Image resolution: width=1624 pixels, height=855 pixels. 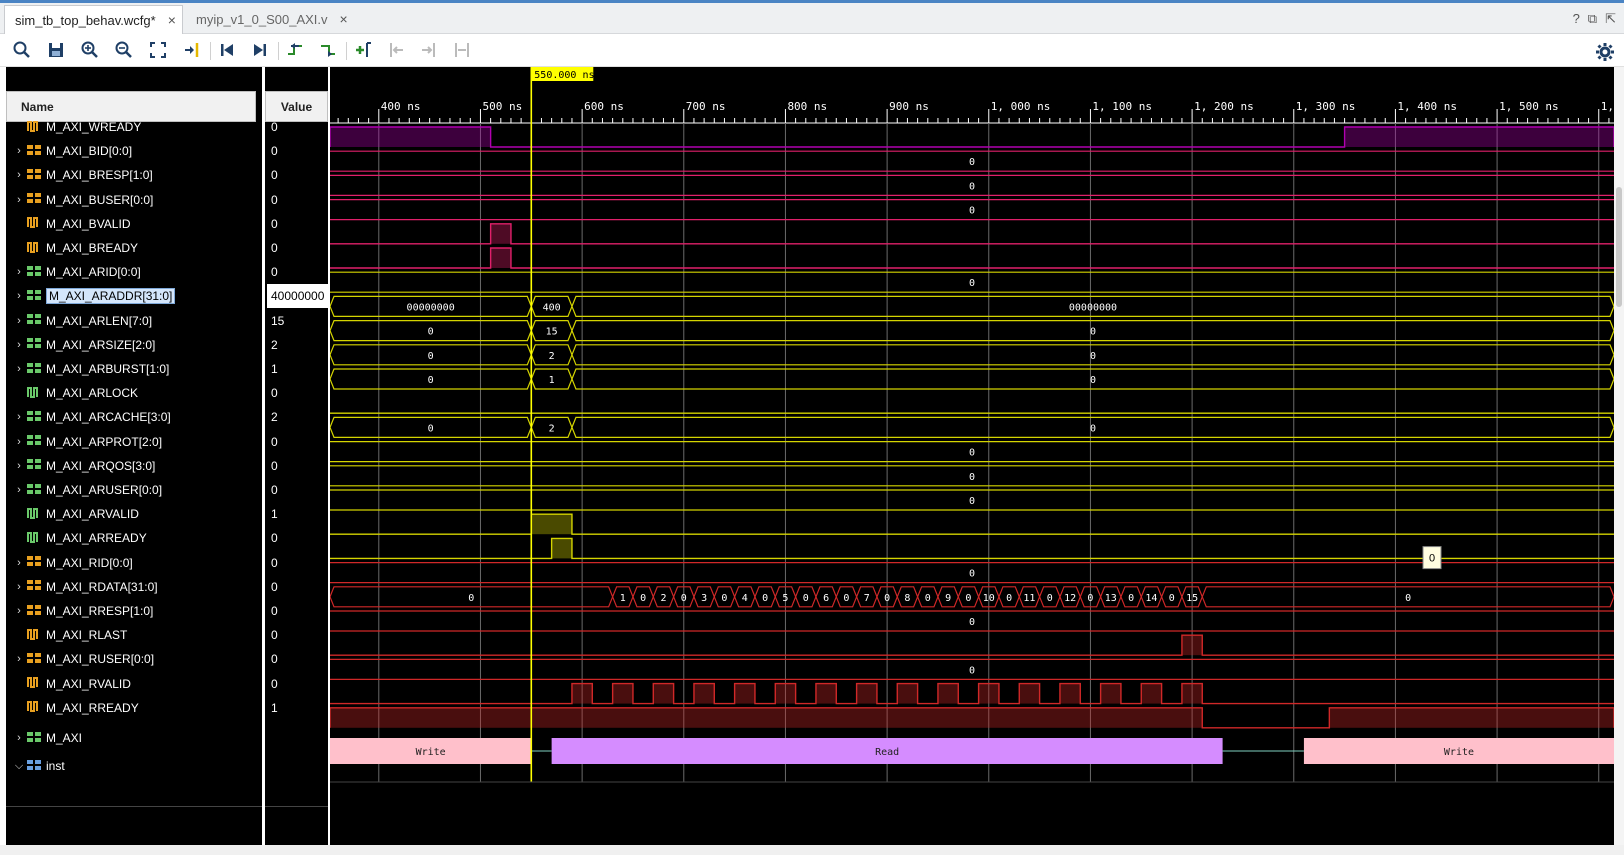 I want to click on search-icon, so click(x=22, y=50).